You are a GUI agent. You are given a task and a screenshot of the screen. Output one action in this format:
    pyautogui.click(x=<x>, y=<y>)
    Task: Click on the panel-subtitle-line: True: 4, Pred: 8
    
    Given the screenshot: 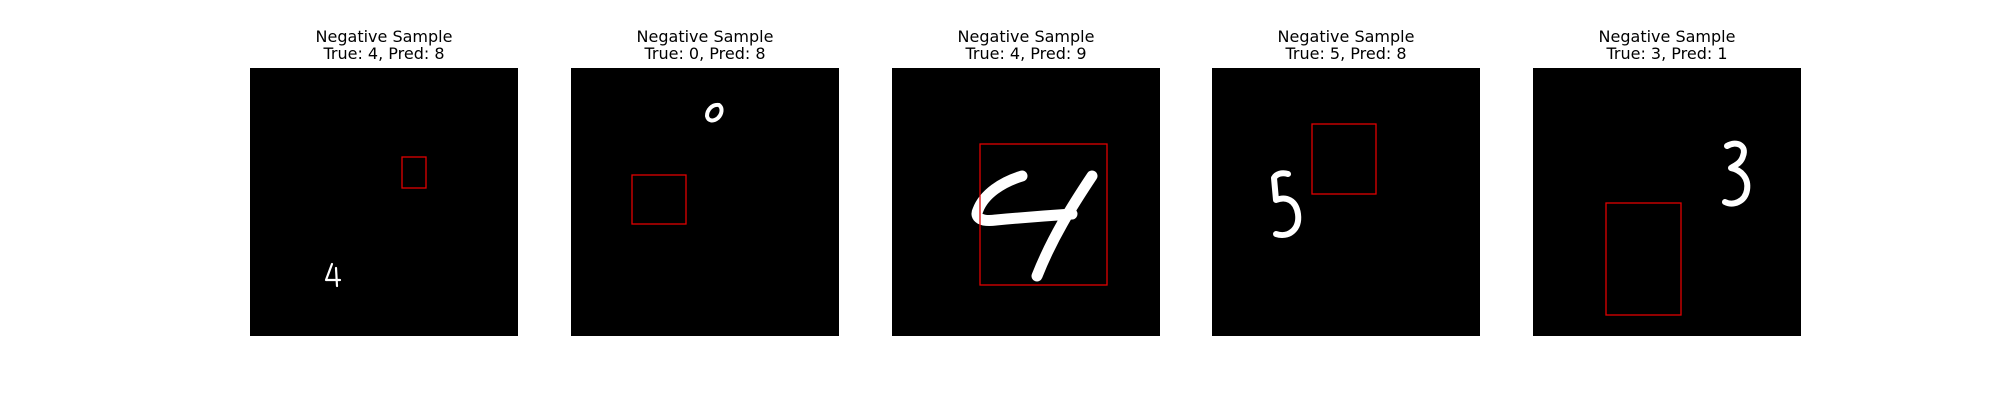 What is the action you would take?
    pyautogui.click(x=384, y=53)
    